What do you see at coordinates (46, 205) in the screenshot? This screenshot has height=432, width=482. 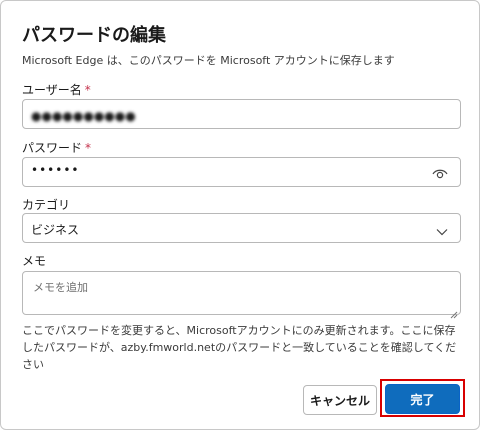 I see `category-label: カテゴリ` at bounding box center [46, 205].